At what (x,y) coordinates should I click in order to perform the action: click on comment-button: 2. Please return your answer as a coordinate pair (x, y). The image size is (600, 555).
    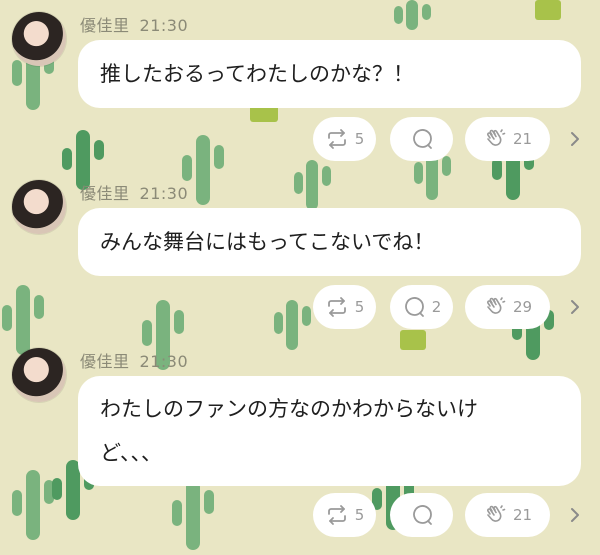
    Looking at the image, I should click on (421, 307).